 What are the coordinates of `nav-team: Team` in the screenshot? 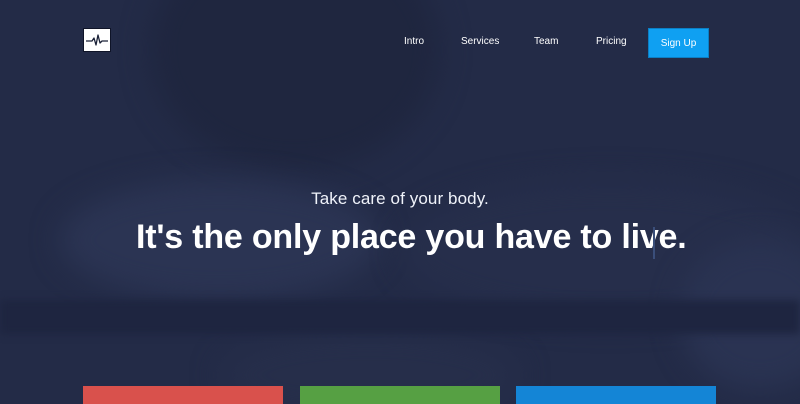 It's located at (546, 41).